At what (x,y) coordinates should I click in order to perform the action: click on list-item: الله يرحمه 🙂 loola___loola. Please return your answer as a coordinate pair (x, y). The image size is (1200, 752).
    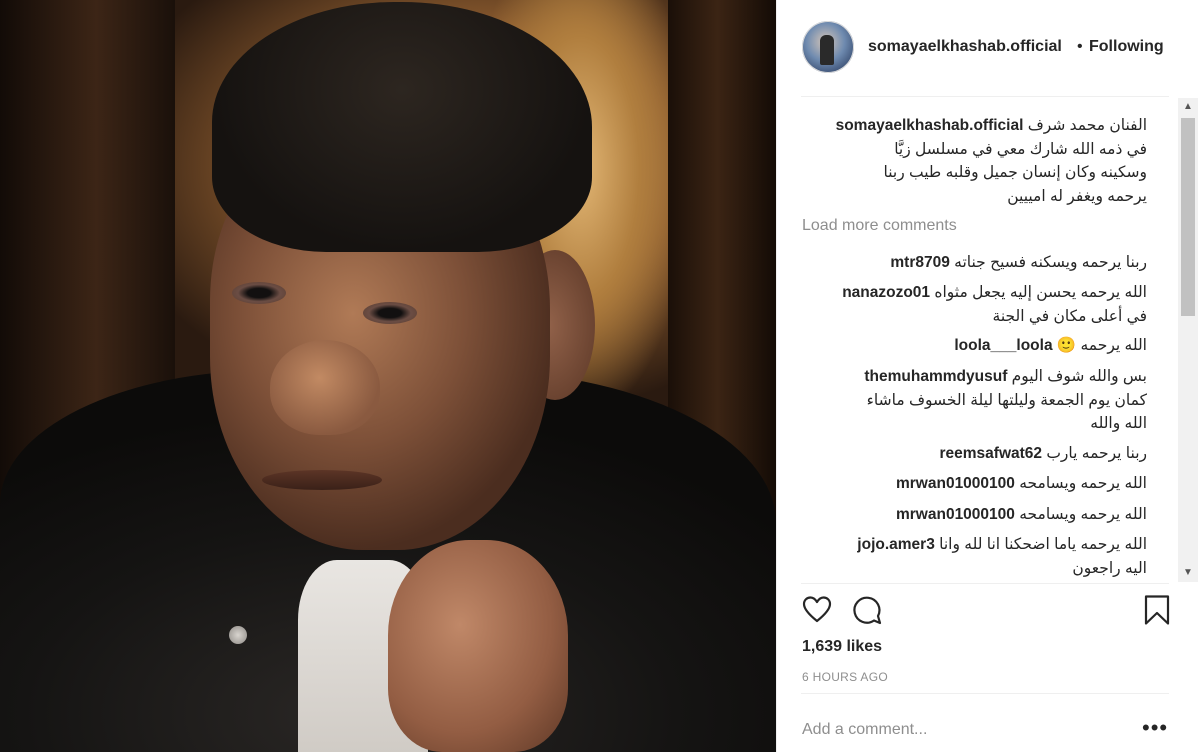
    Looking at the image, I should click on (974, 346).